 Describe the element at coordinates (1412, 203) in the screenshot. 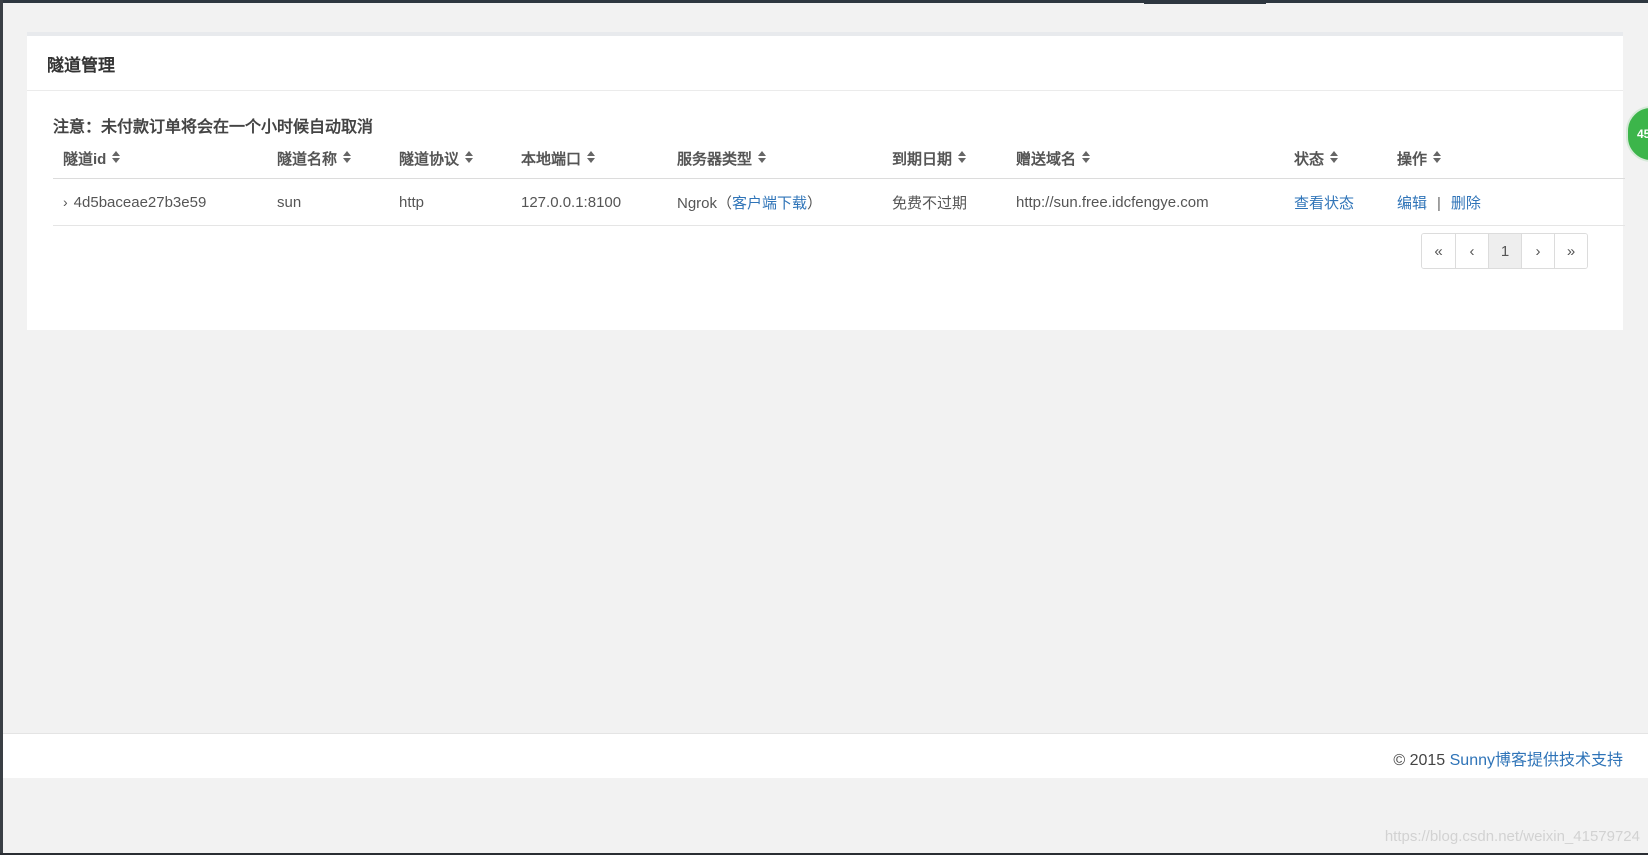

I see `edit-link: 编辑` at that location.